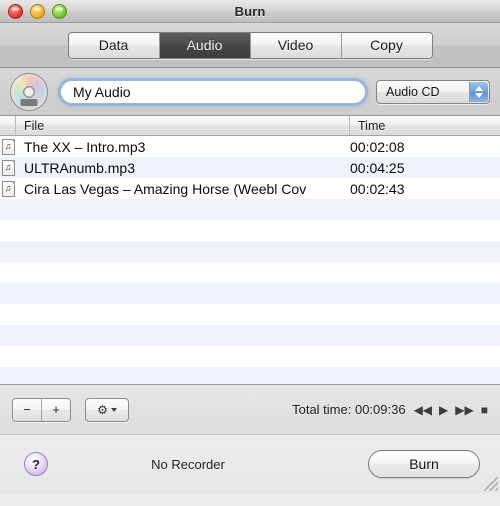 The height and width of the screenshot is (506, 500). I want to click on disc-name-row: Audio CD, so click(250, 92).